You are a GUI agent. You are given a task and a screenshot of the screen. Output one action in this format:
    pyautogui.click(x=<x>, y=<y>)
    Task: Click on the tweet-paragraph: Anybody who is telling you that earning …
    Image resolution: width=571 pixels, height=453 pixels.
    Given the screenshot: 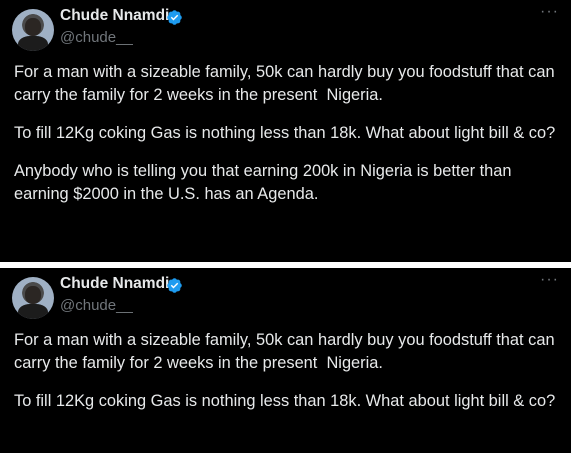 What is the action you would take?
    pyautogui.click(x=265, y=182)
    